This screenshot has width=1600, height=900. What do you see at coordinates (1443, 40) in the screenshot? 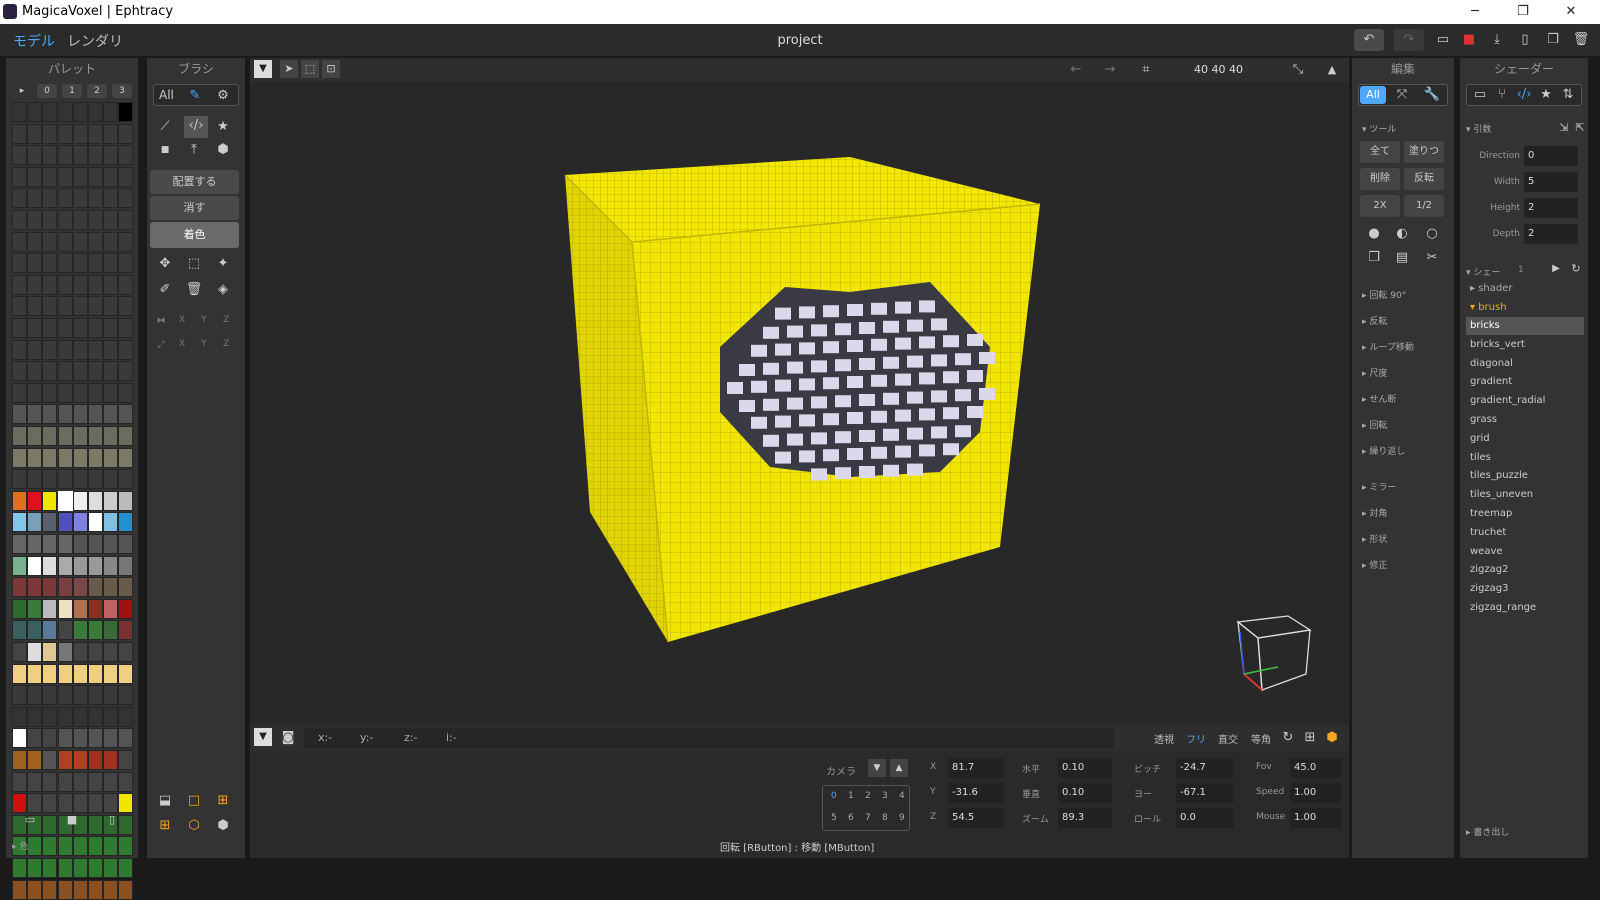
I see `open-folder-icon: ▭` at bounding box center [1443, 40].